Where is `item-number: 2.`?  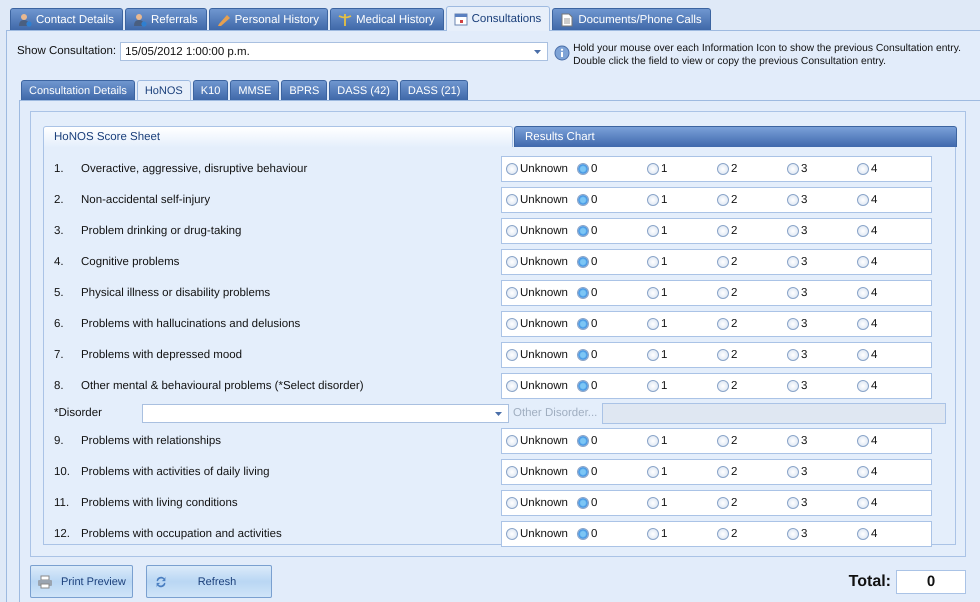
item-number: 2. is located at coordinates (59, 200).